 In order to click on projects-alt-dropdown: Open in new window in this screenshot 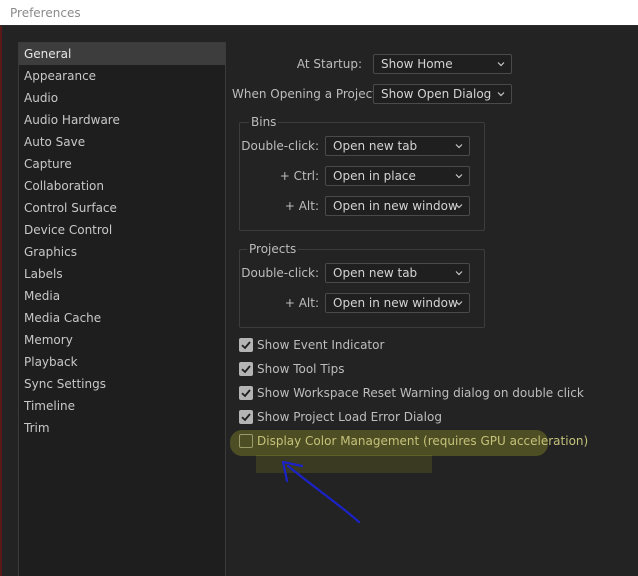, I will do `click(397, 303)`.